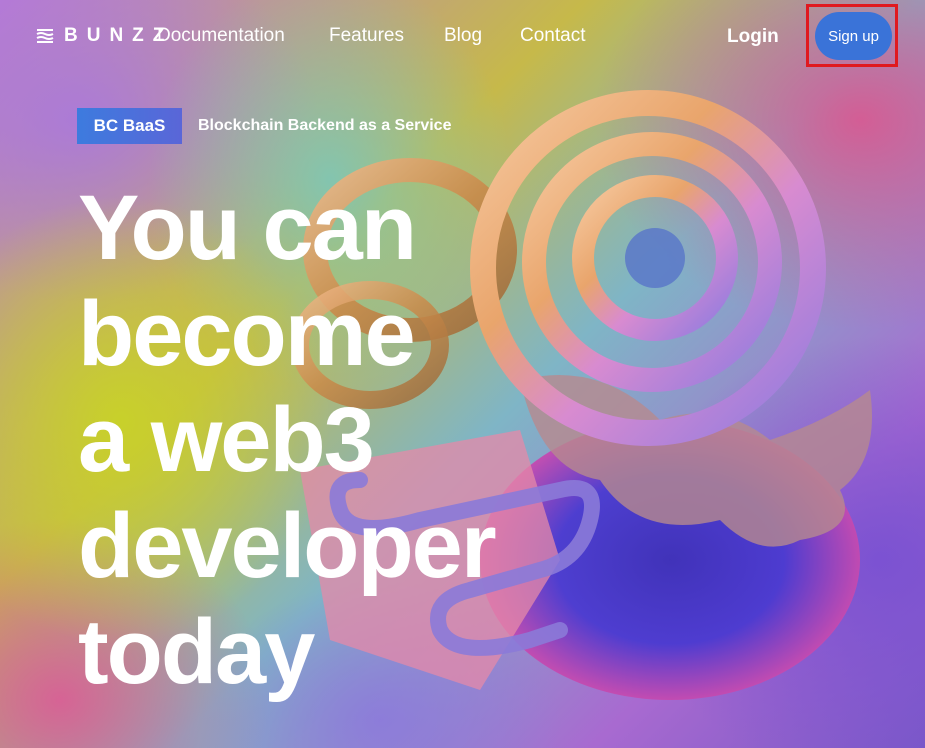 The image size is (925, 748). What do you see at coordinates (287, 546) in the screenshot?
I see `headline-line: developer` at bounding box center [287, 546].